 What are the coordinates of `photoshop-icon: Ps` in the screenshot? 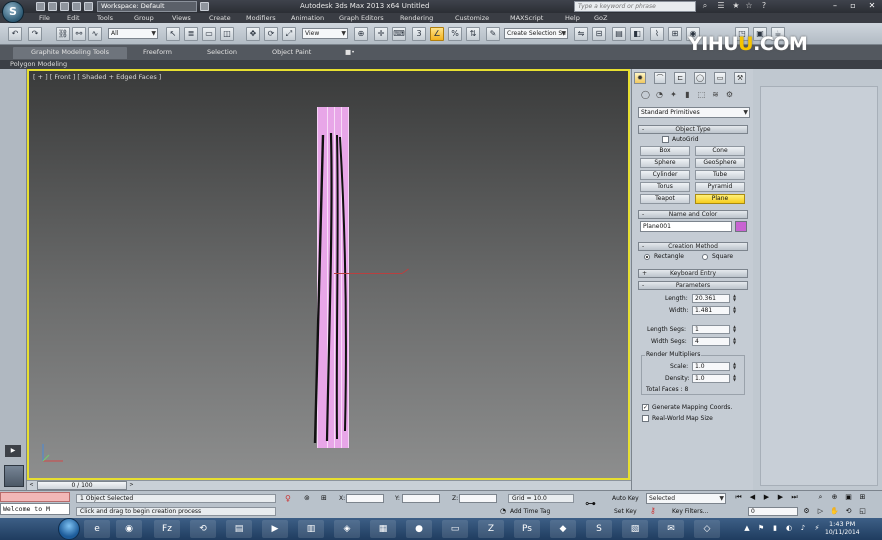 It's located at (527, 529).